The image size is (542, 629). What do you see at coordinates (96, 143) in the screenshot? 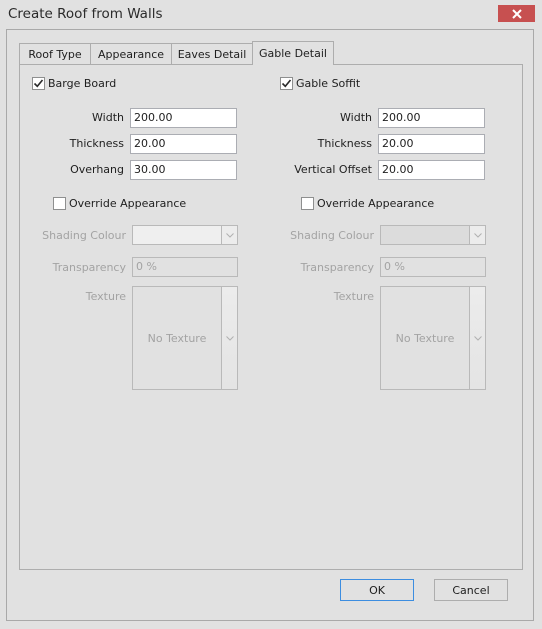
I see `barge-thickness-label: Thickness` at bounding box center [96, 143].